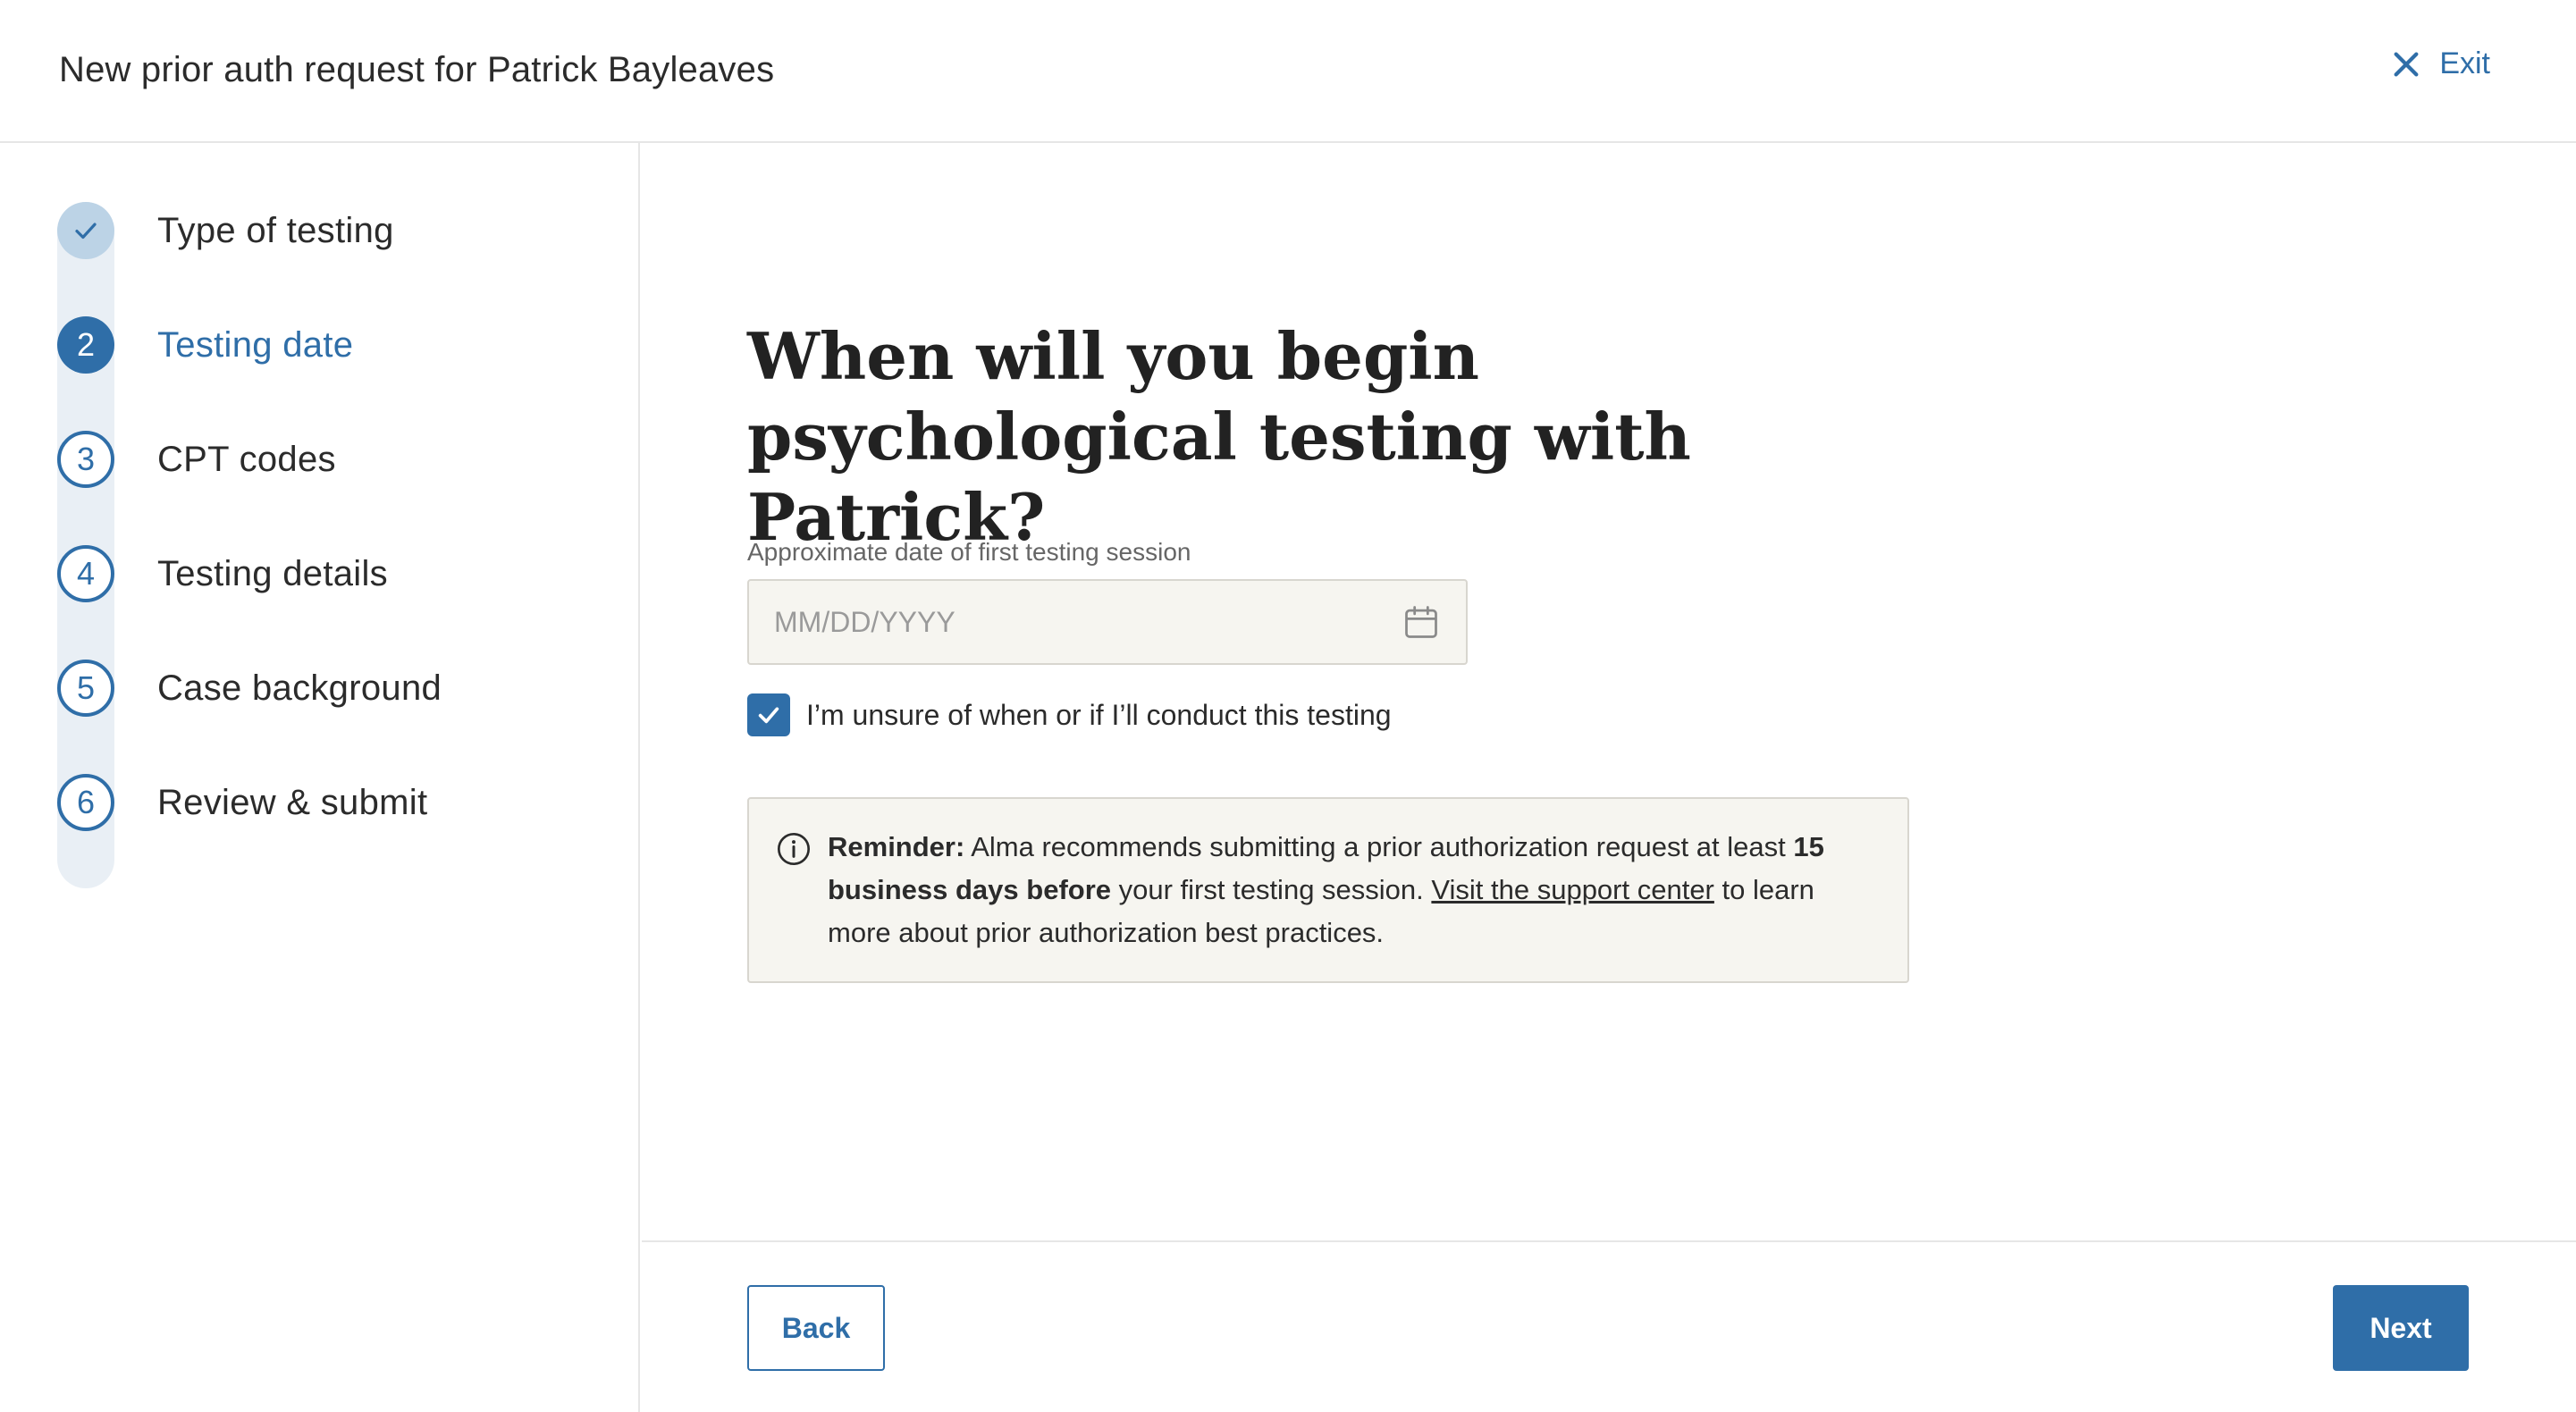 The width and height of the screenshot is (2576, 1412). Describe the element at coordinates (1088, 622) in the screenshot. I see `date-input` at that location.